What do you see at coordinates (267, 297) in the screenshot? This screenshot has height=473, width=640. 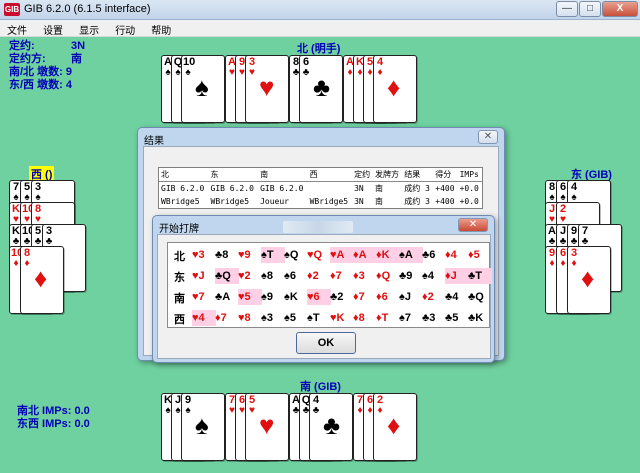 I see `trick-card: ♠9` at bounding box center [267, 297].